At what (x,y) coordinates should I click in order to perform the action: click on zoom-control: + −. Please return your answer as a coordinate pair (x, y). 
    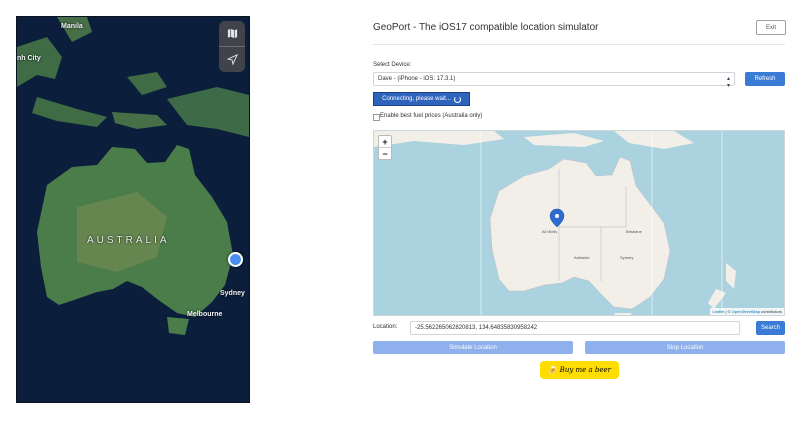
    Looking at the image, I should click on (385, 147).